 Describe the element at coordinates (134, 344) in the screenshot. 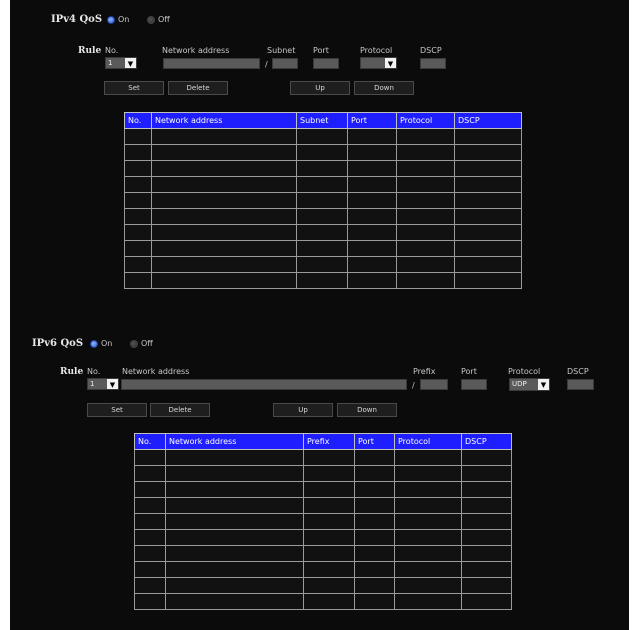

I see `ipv6-qos-off-radio` at that location.